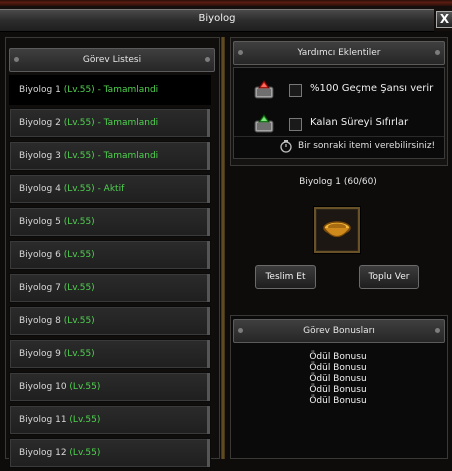 The image size is (452, 471). What do you see at coordinates (112, 60) in the screenshot?
I see `quest-list-header: Görev Listesi` at bounding box center [112, 60].